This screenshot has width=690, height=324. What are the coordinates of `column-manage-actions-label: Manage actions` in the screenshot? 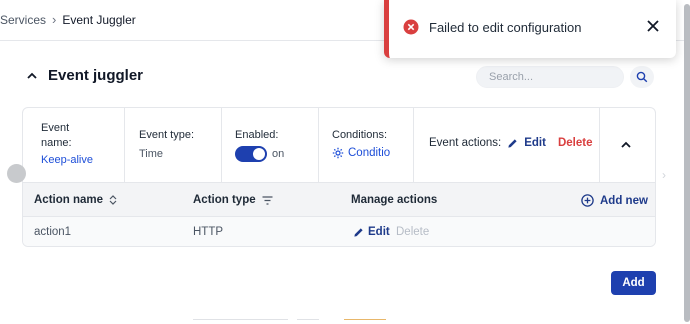 It's located at (394, 200).